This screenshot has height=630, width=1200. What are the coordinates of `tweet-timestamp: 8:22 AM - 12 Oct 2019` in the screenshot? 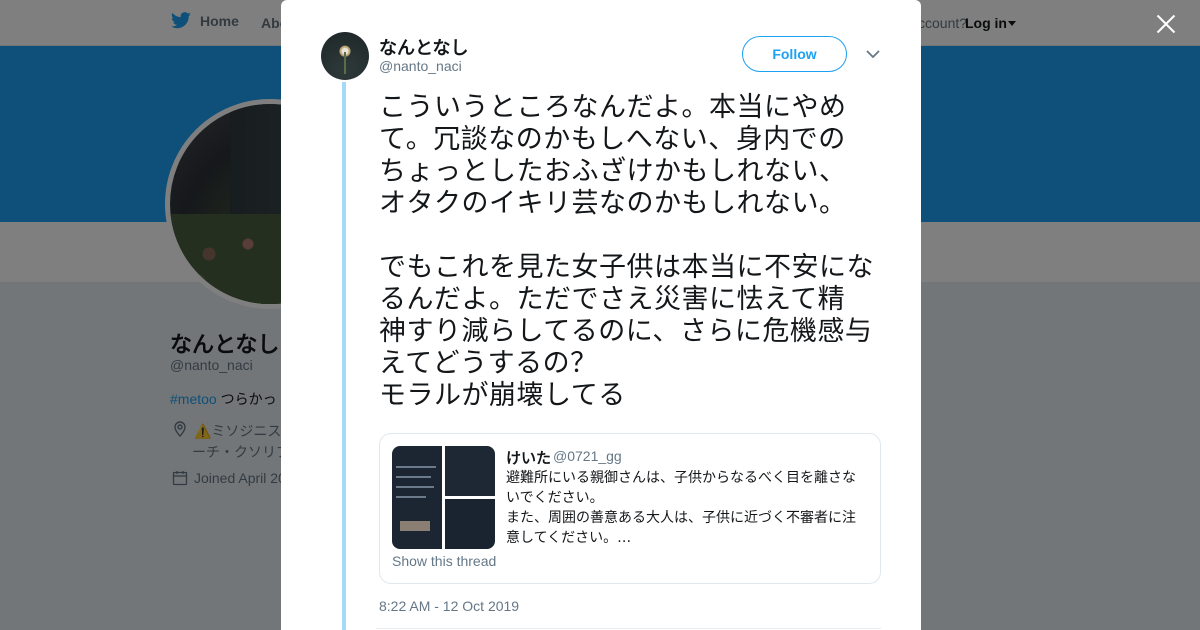 It's located at (449, 606).